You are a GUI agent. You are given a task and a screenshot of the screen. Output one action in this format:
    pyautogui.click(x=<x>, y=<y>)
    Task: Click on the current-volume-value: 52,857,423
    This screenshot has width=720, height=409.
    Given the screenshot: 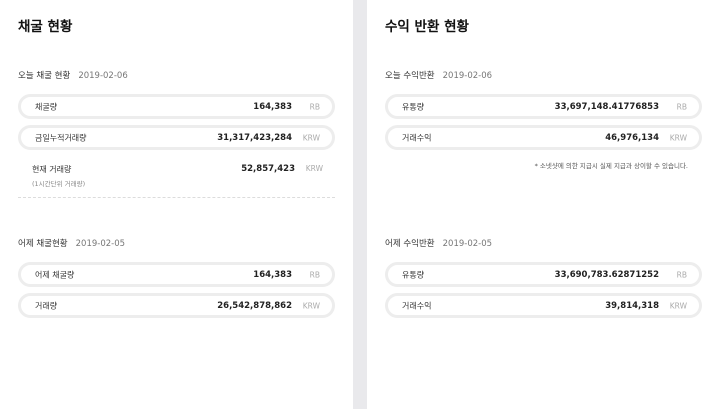 What is the action you would take?
    pyautogui.click(x=268, y=169)
    